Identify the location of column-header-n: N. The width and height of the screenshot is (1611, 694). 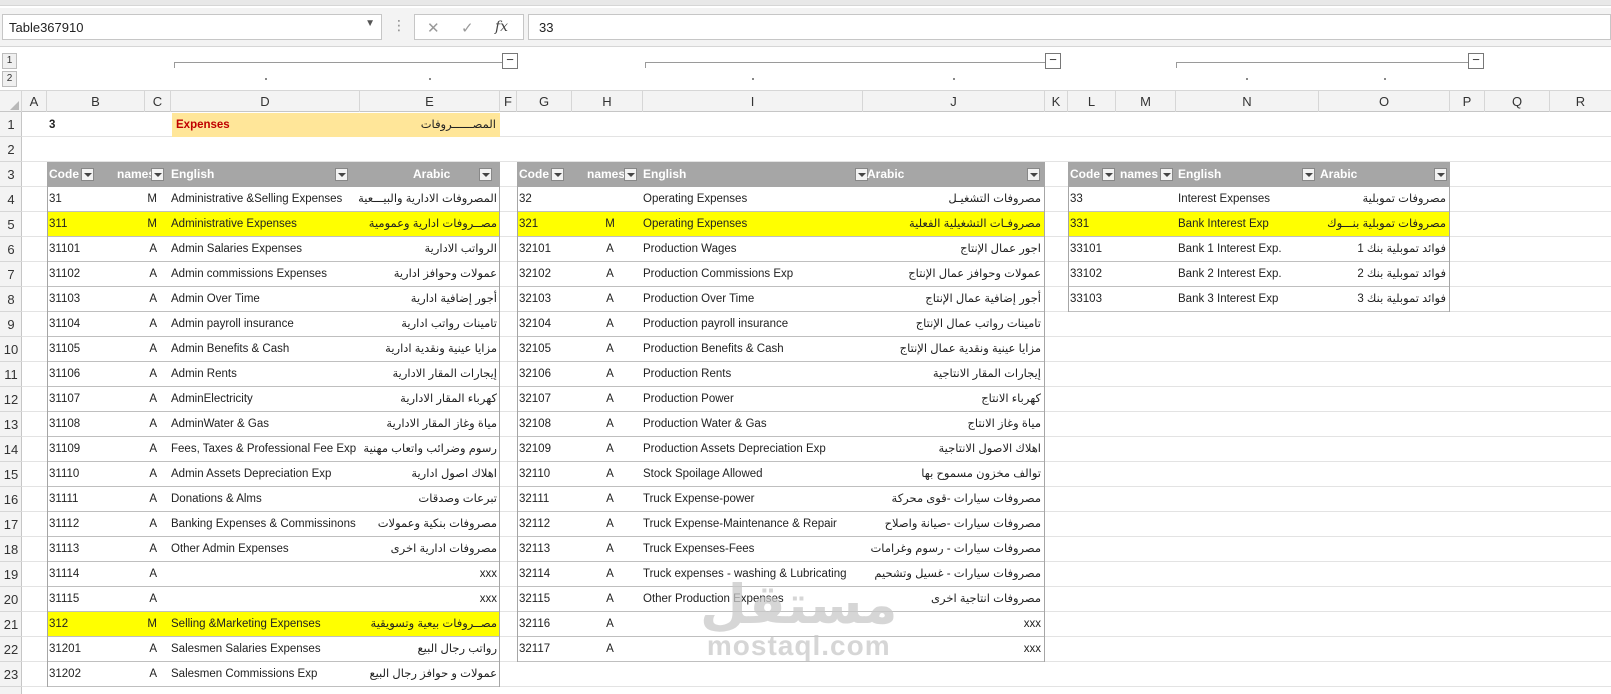
(1247, 101).